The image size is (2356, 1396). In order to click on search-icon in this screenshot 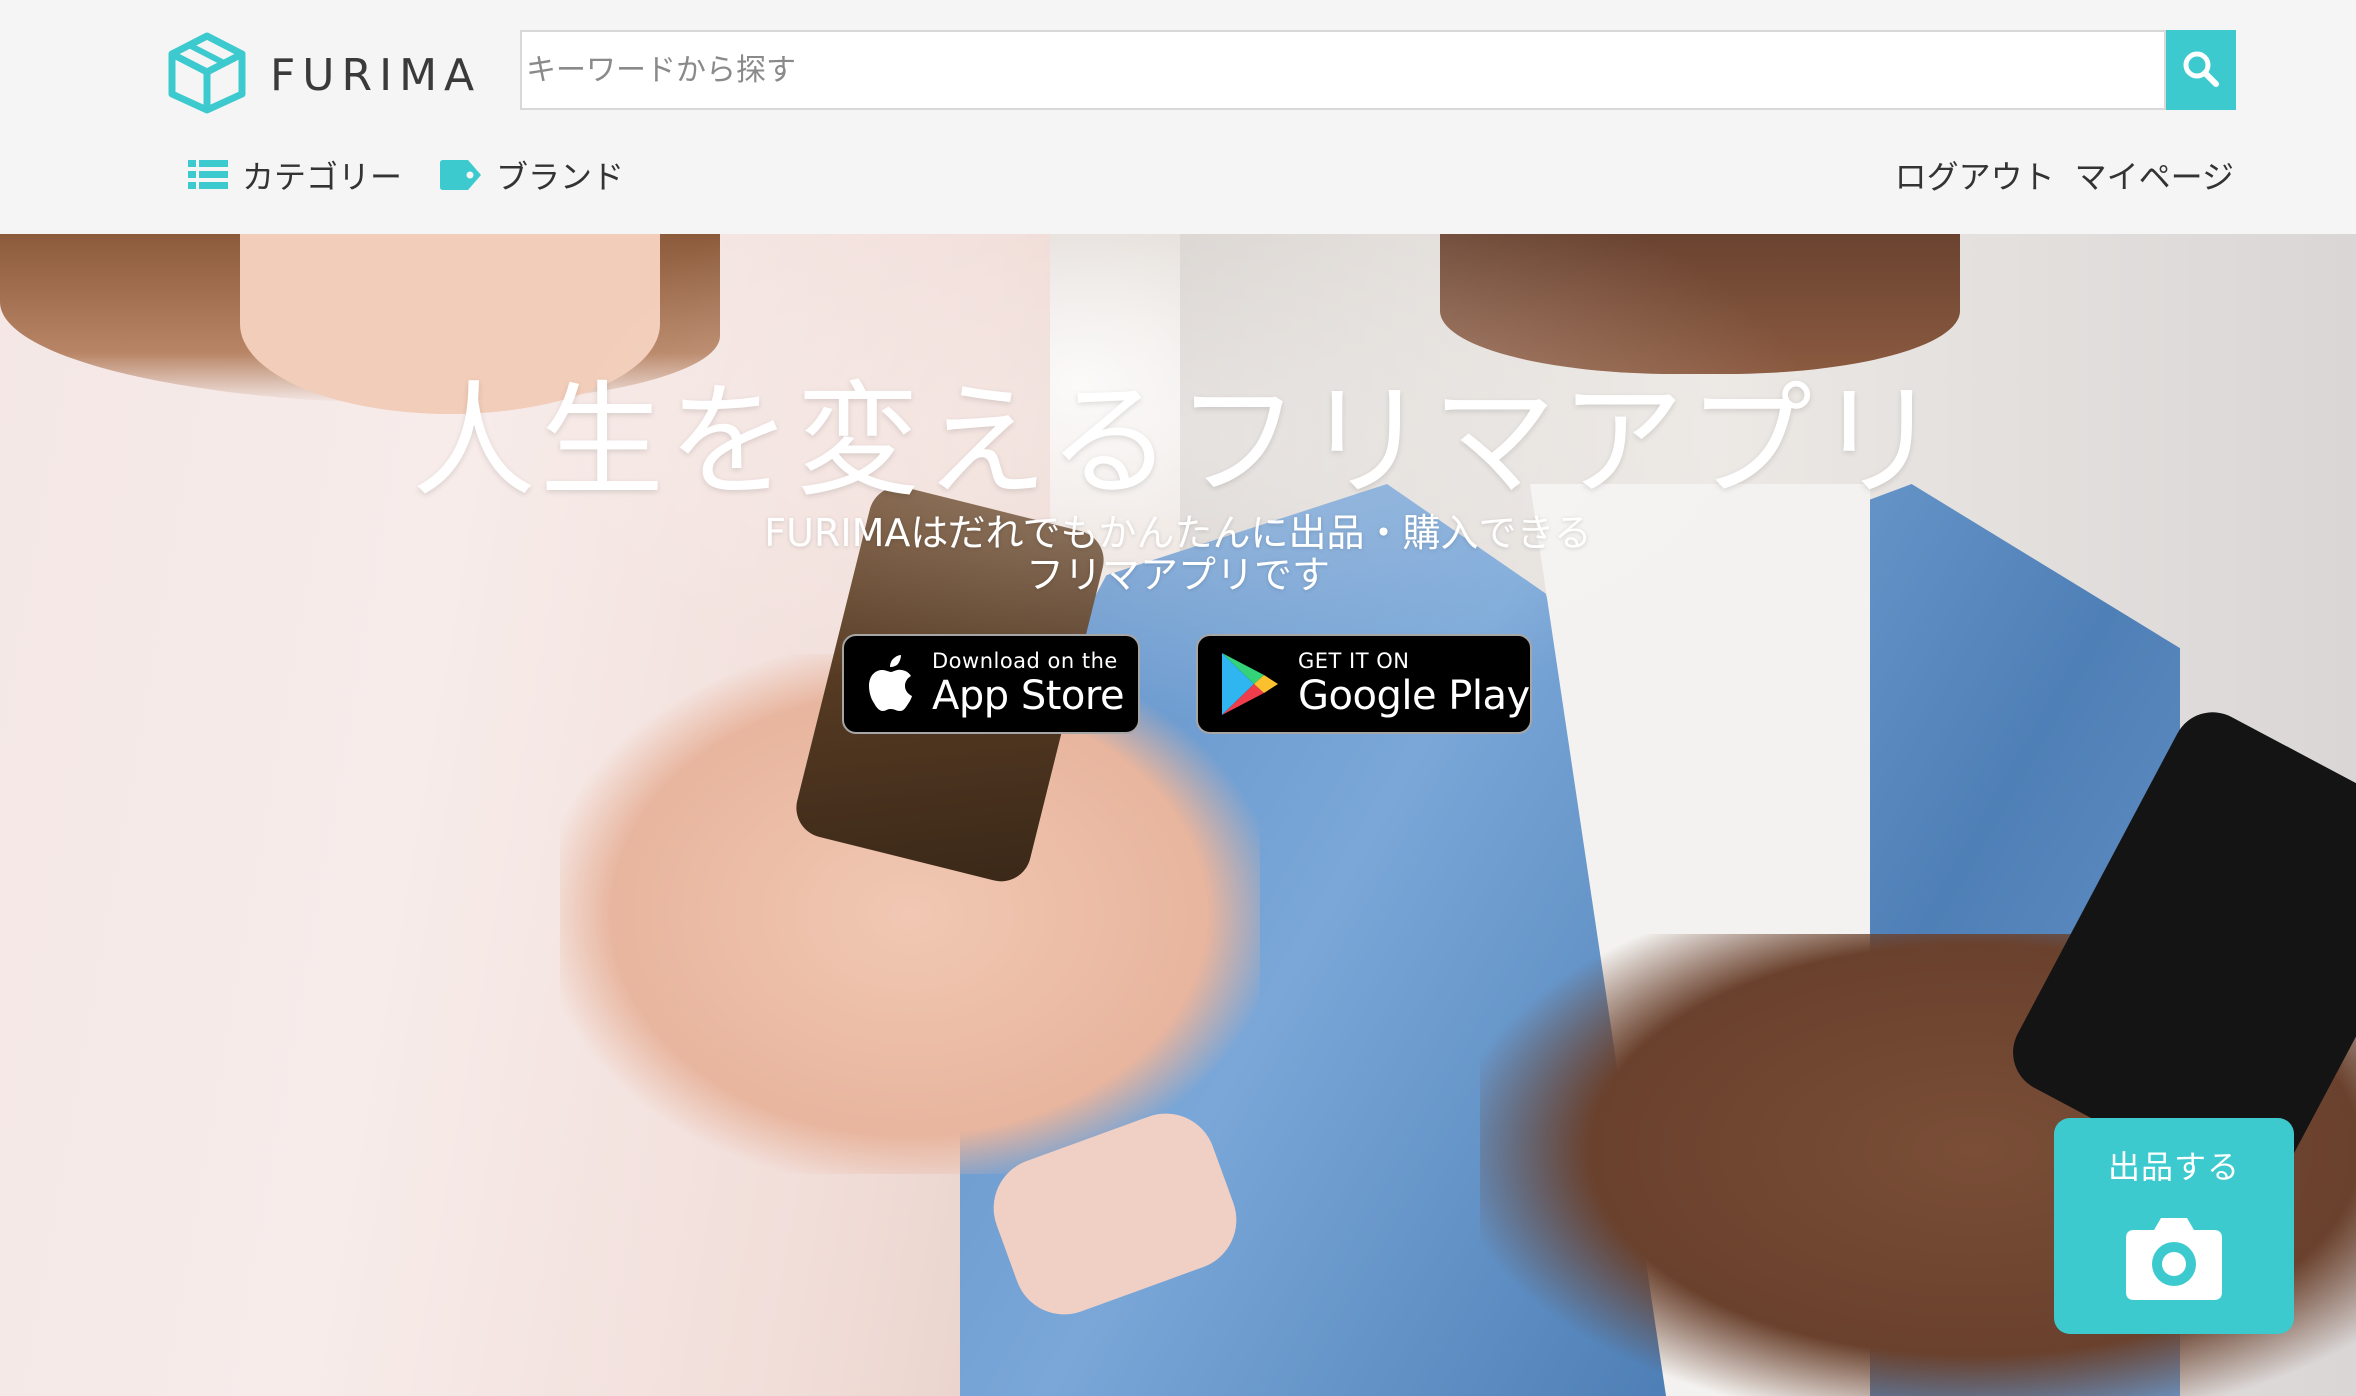, I will do `click(2201, 70)`.